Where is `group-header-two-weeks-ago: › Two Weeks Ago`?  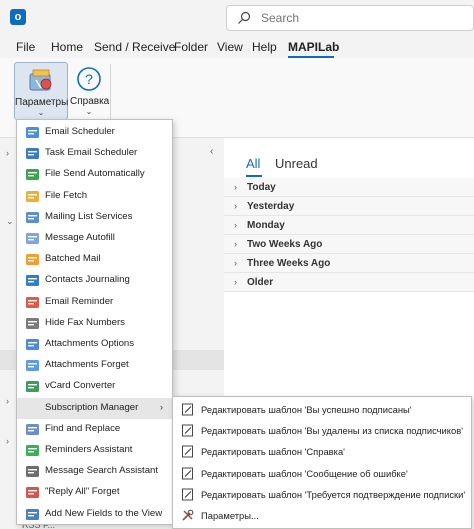
group-header-two-weeks-ago: › Two Weeks Ago is located at coordinates (349, 244).